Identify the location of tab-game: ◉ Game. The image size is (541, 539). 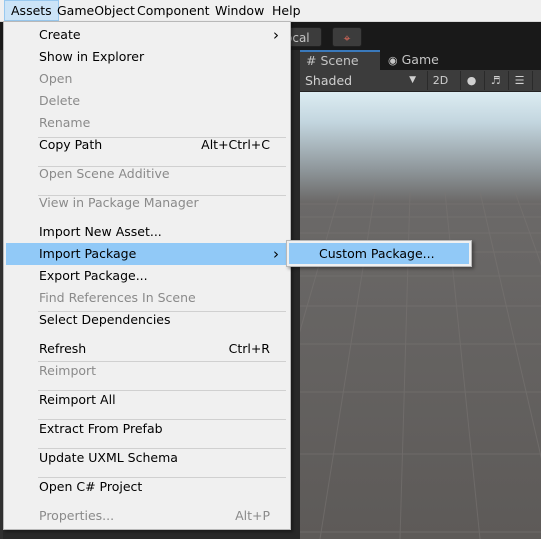
(417, 60).